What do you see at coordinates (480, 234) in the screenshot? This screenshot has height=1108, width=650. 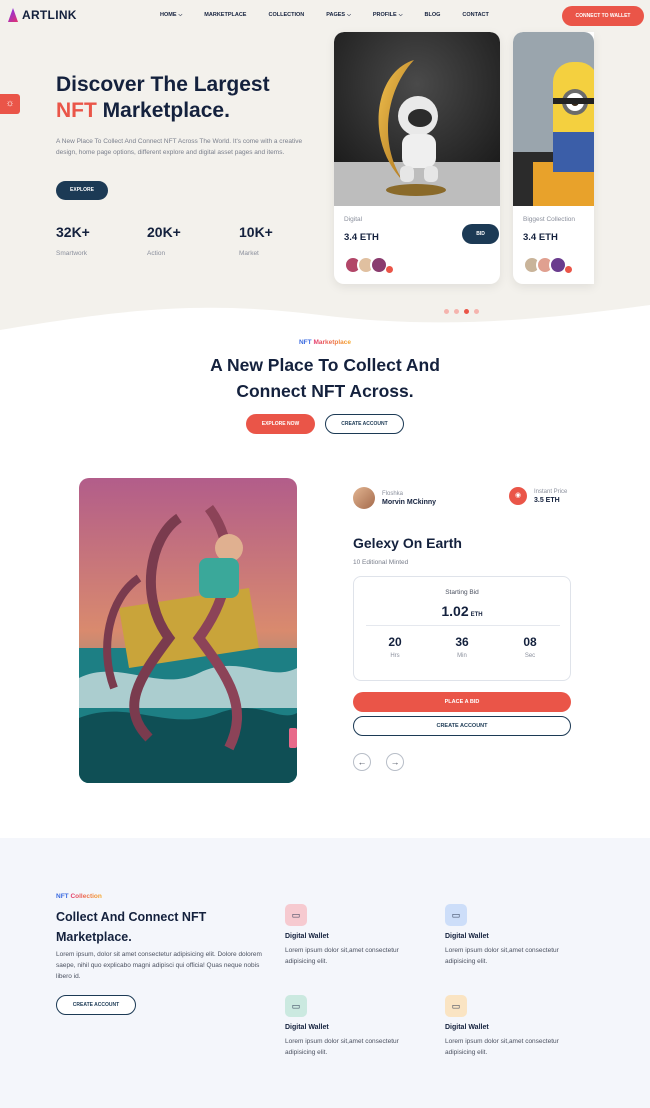 I see `bid-button: BID` at bounding box center [480, 234].